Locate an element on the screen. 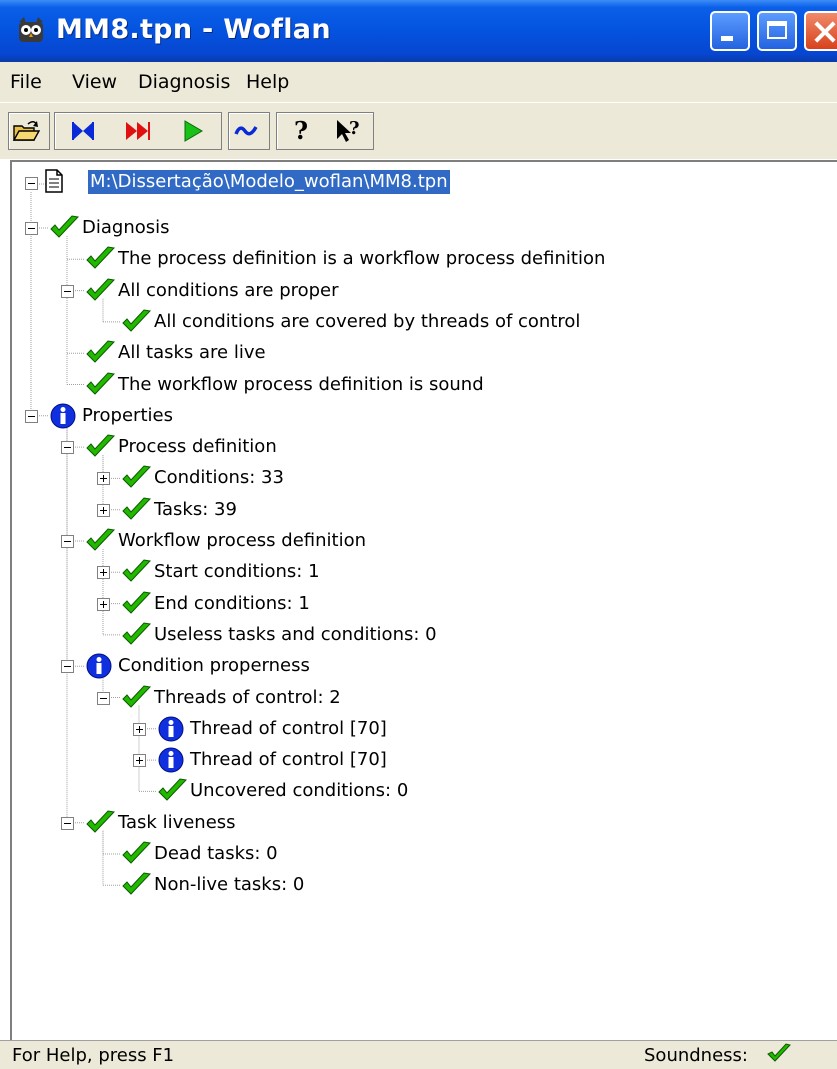 The width and height of the screenshot is (837, 1069). wave-button is located at coordinates (246, 131).